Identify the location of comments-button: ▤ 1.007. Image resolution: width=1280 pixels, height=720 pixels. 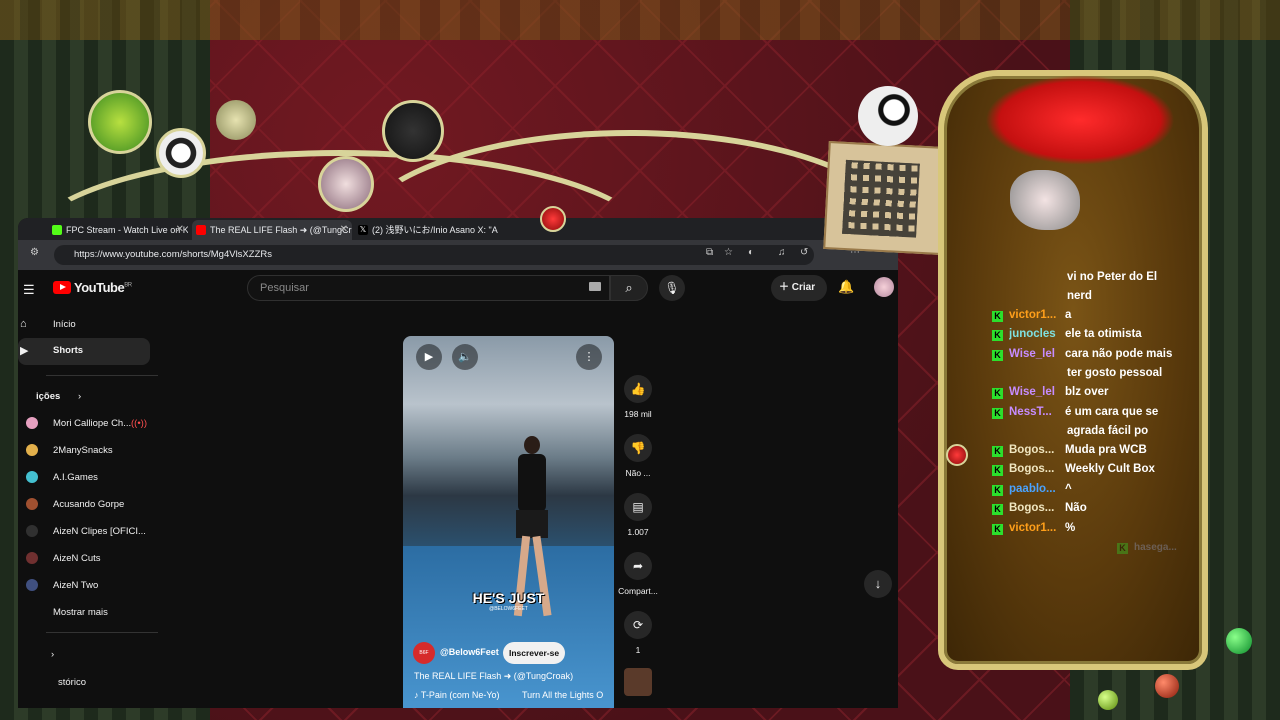
(638, 515).